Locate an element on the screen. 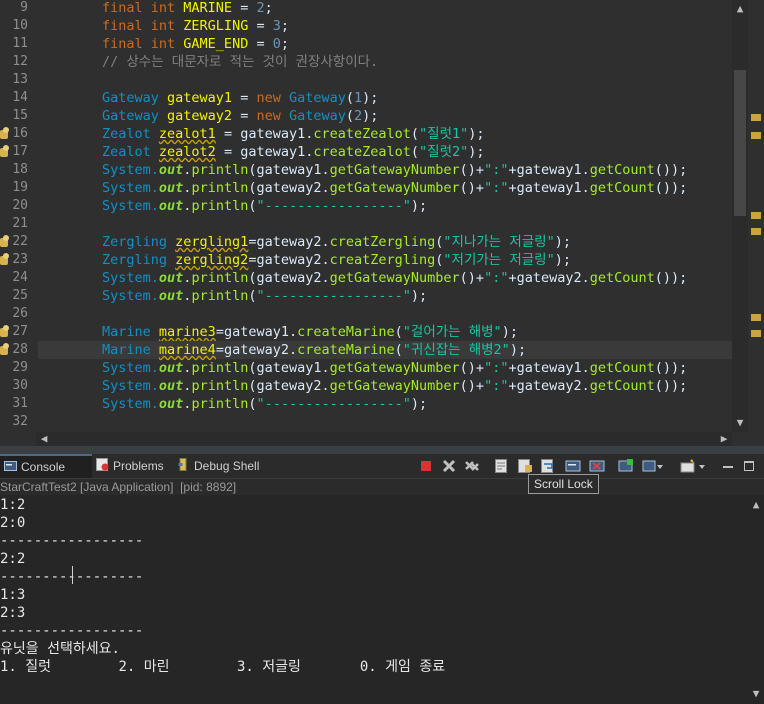 This screenshot has width=764, height=704. editor-vertical-scrollbar: ▲ ▼ is located at coordinates (740, 216).